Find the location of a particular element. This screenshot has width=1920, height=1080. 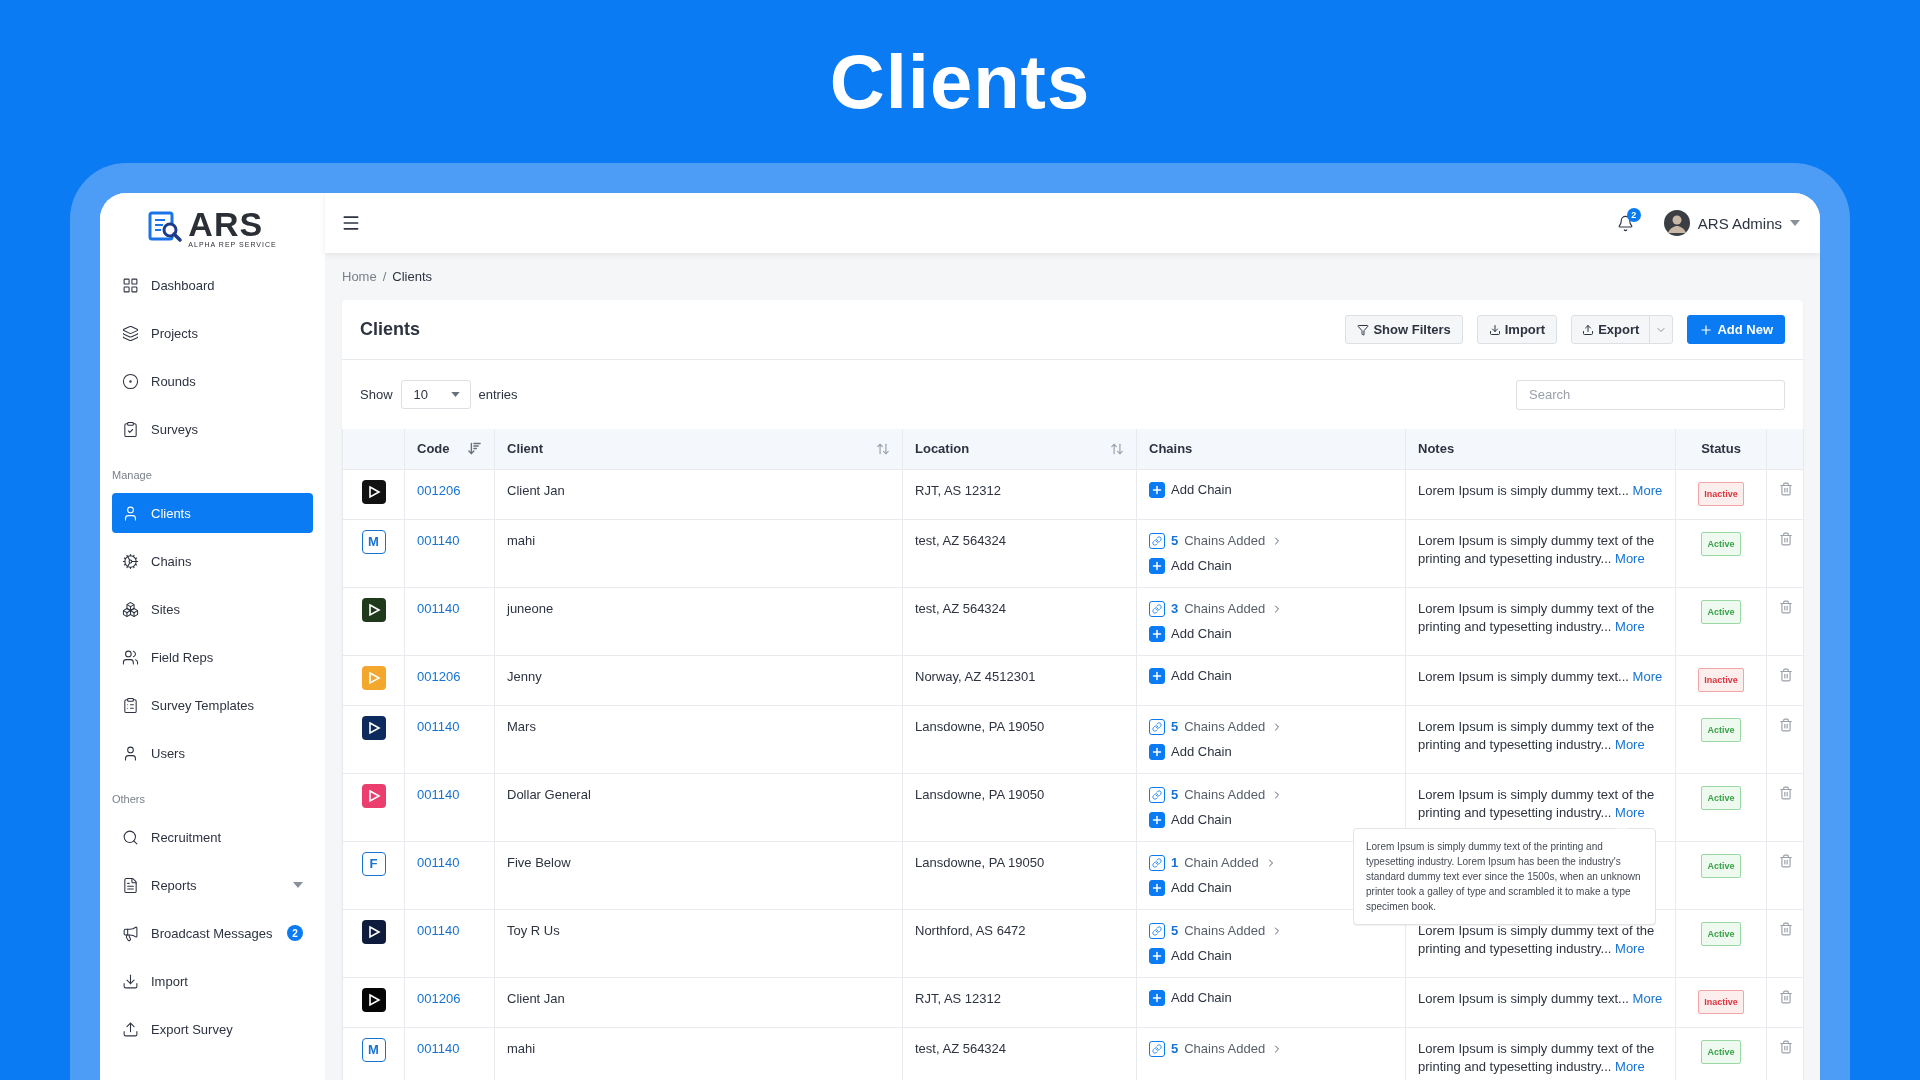

sidebar-item: Reports is located at coordinates (212, 885).